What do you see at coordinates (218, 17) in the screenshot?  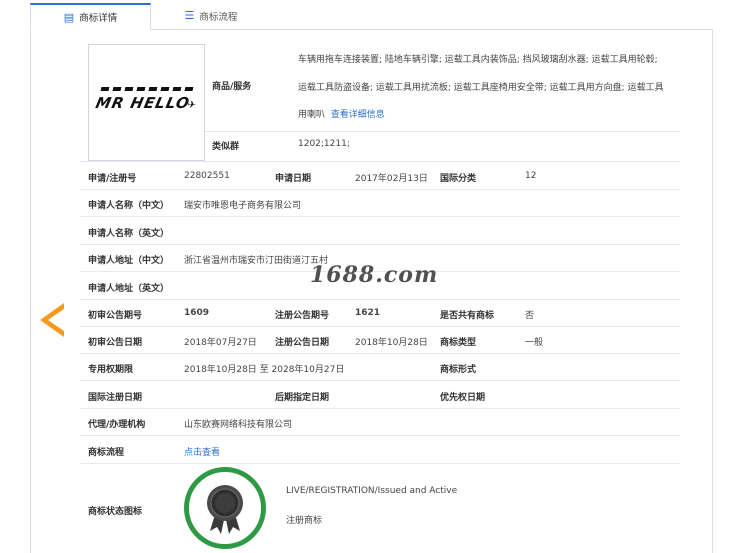 I see `tab-label: 商标流程` at bounding box center [218, 17].